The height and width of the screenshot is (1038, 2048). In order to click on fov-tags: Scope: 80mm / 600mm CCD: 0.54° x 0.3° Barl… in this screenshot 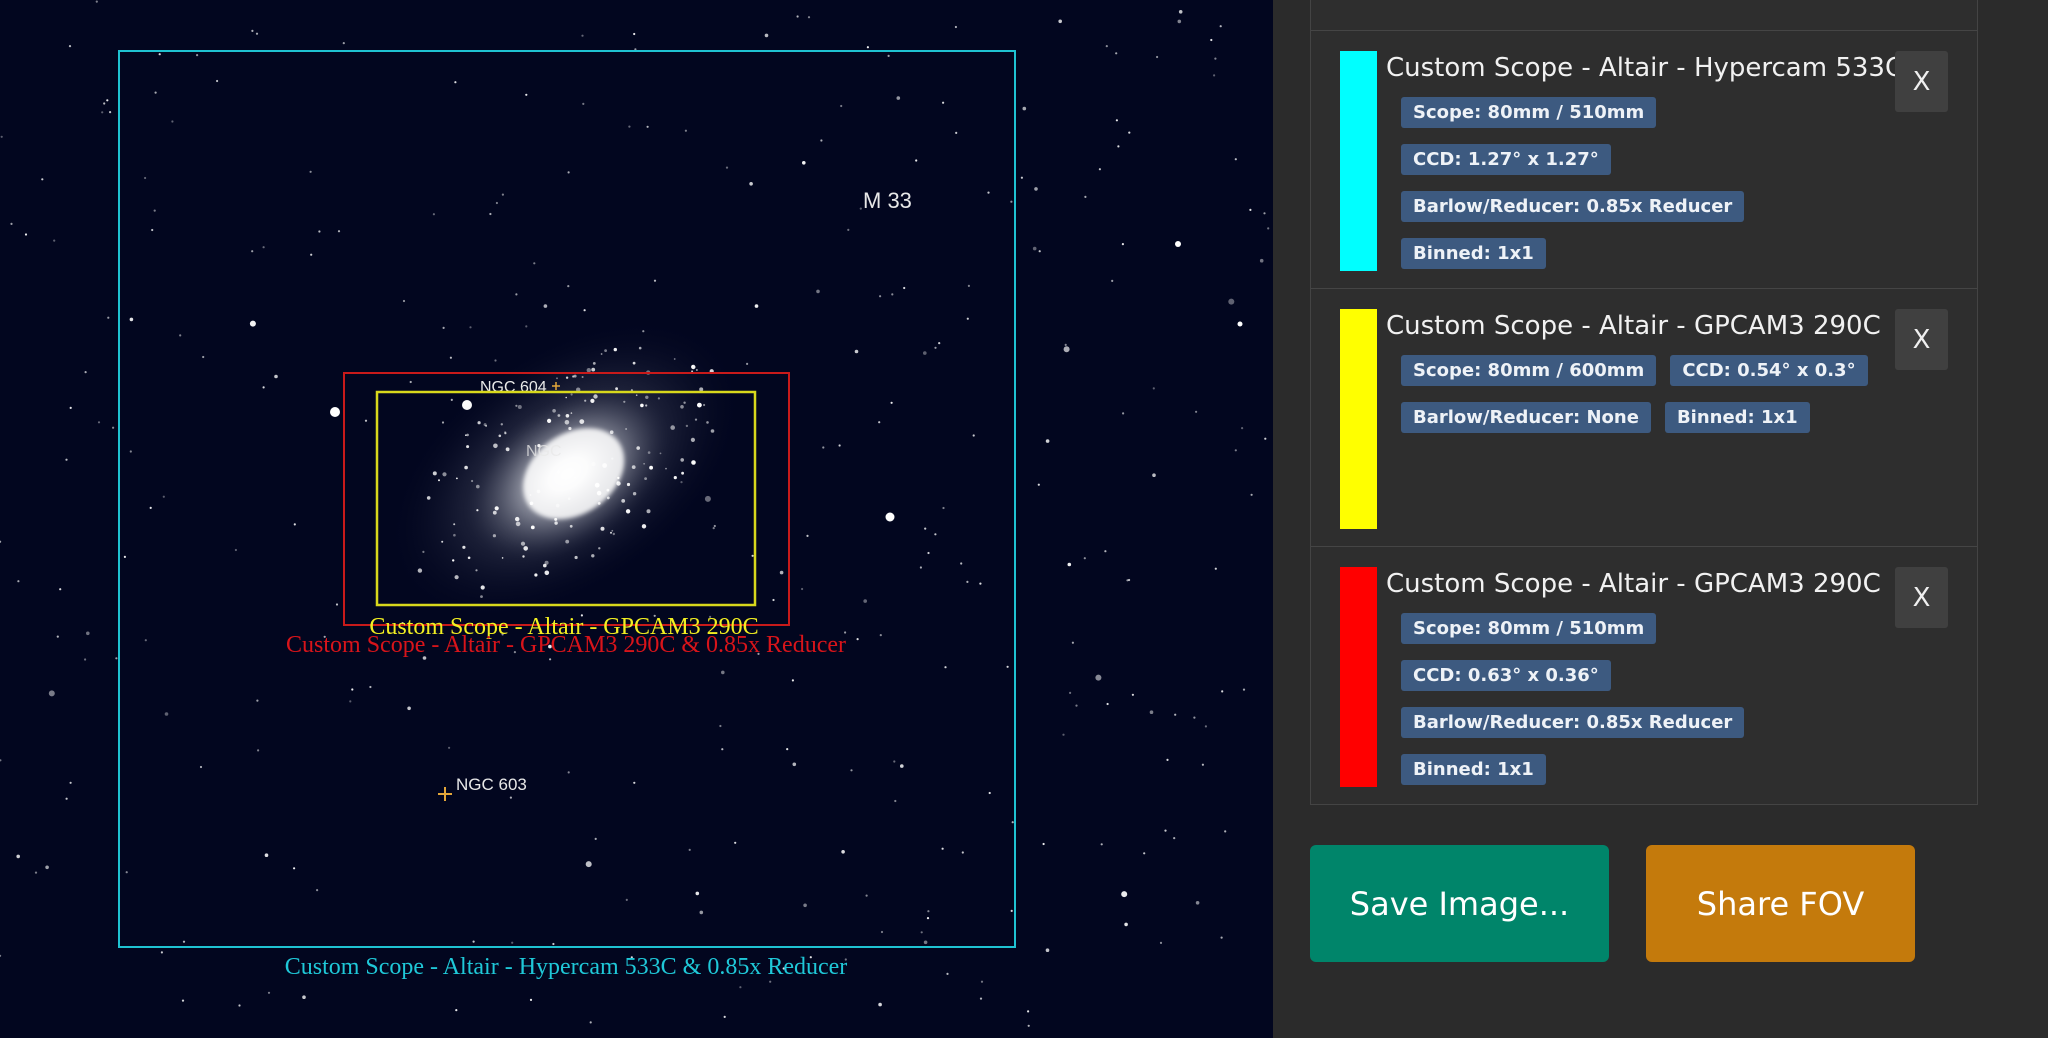, I will do `click(1646, 402)`.